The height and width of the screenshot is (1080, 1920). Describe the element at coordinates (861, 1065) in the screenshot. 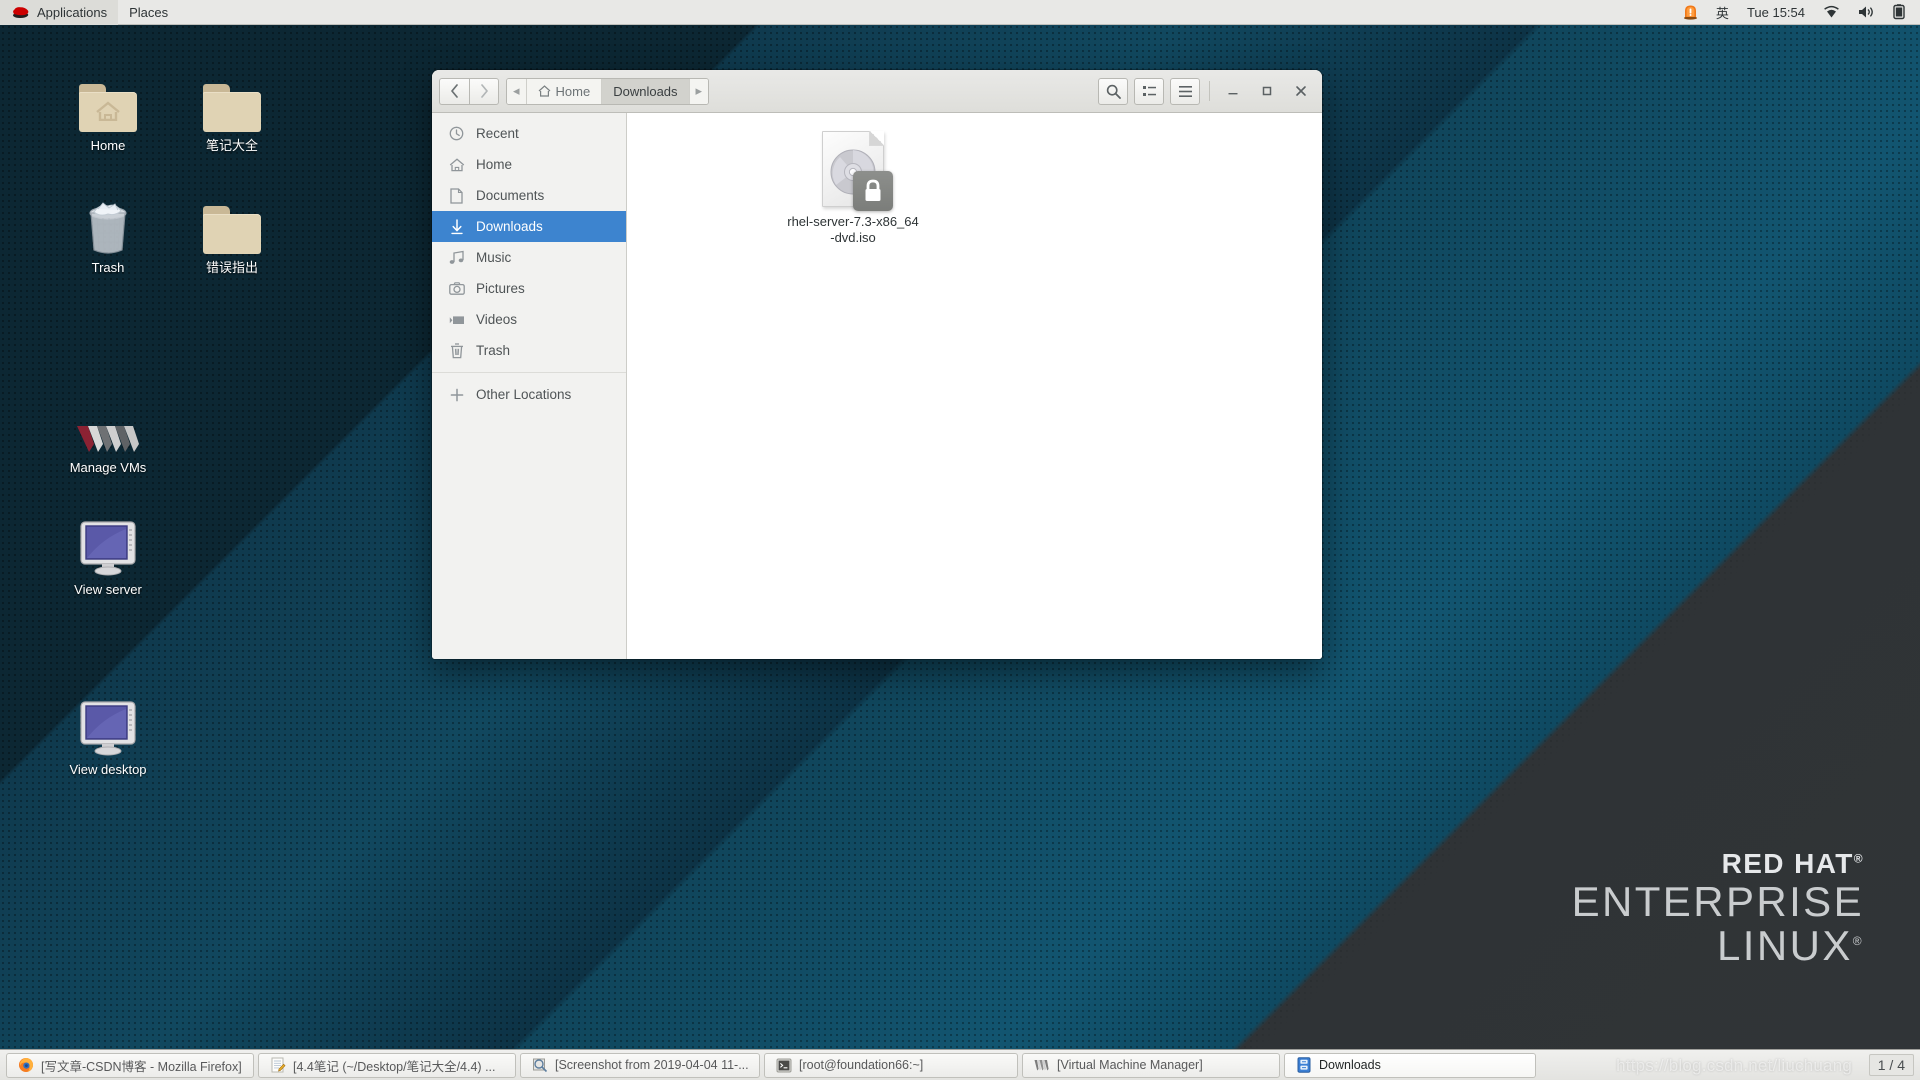

I see `taskbar-button-label: [root@foundation66:~]` at that location.